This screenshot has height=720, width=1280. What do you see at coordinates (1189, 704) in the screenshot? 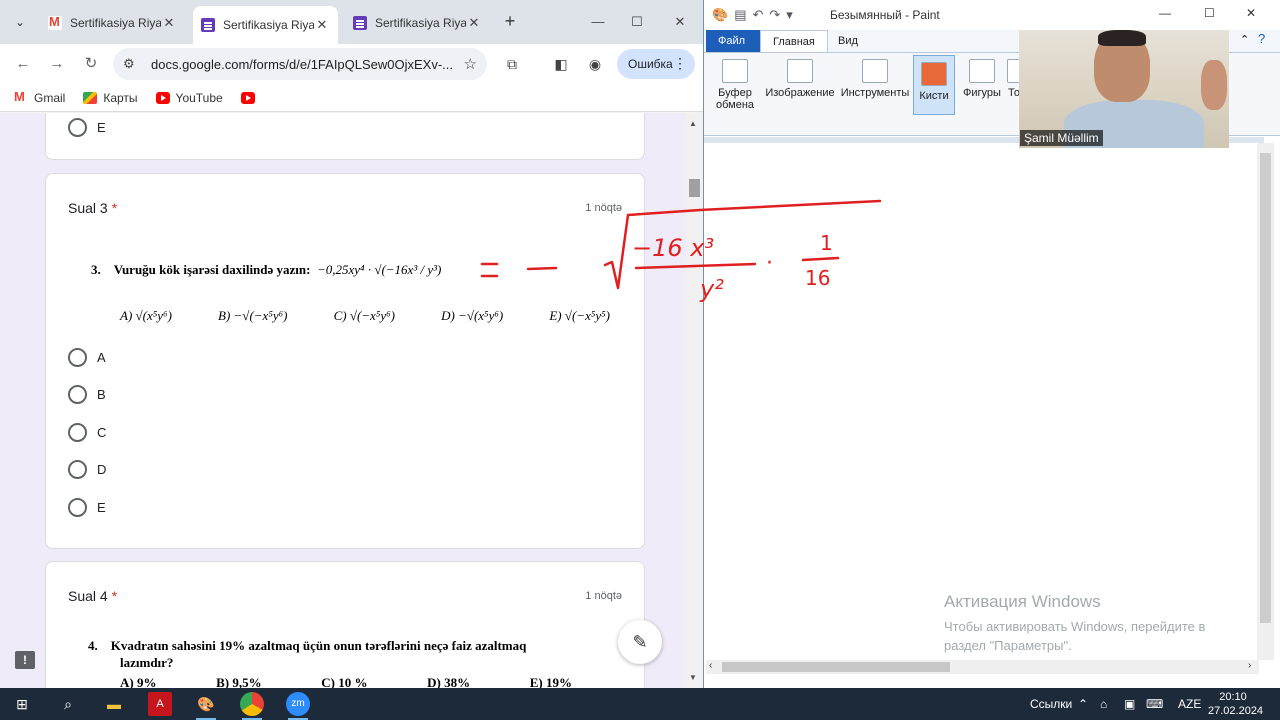
I see `language-indicator: AZE` at bounding box center [1189, 704].